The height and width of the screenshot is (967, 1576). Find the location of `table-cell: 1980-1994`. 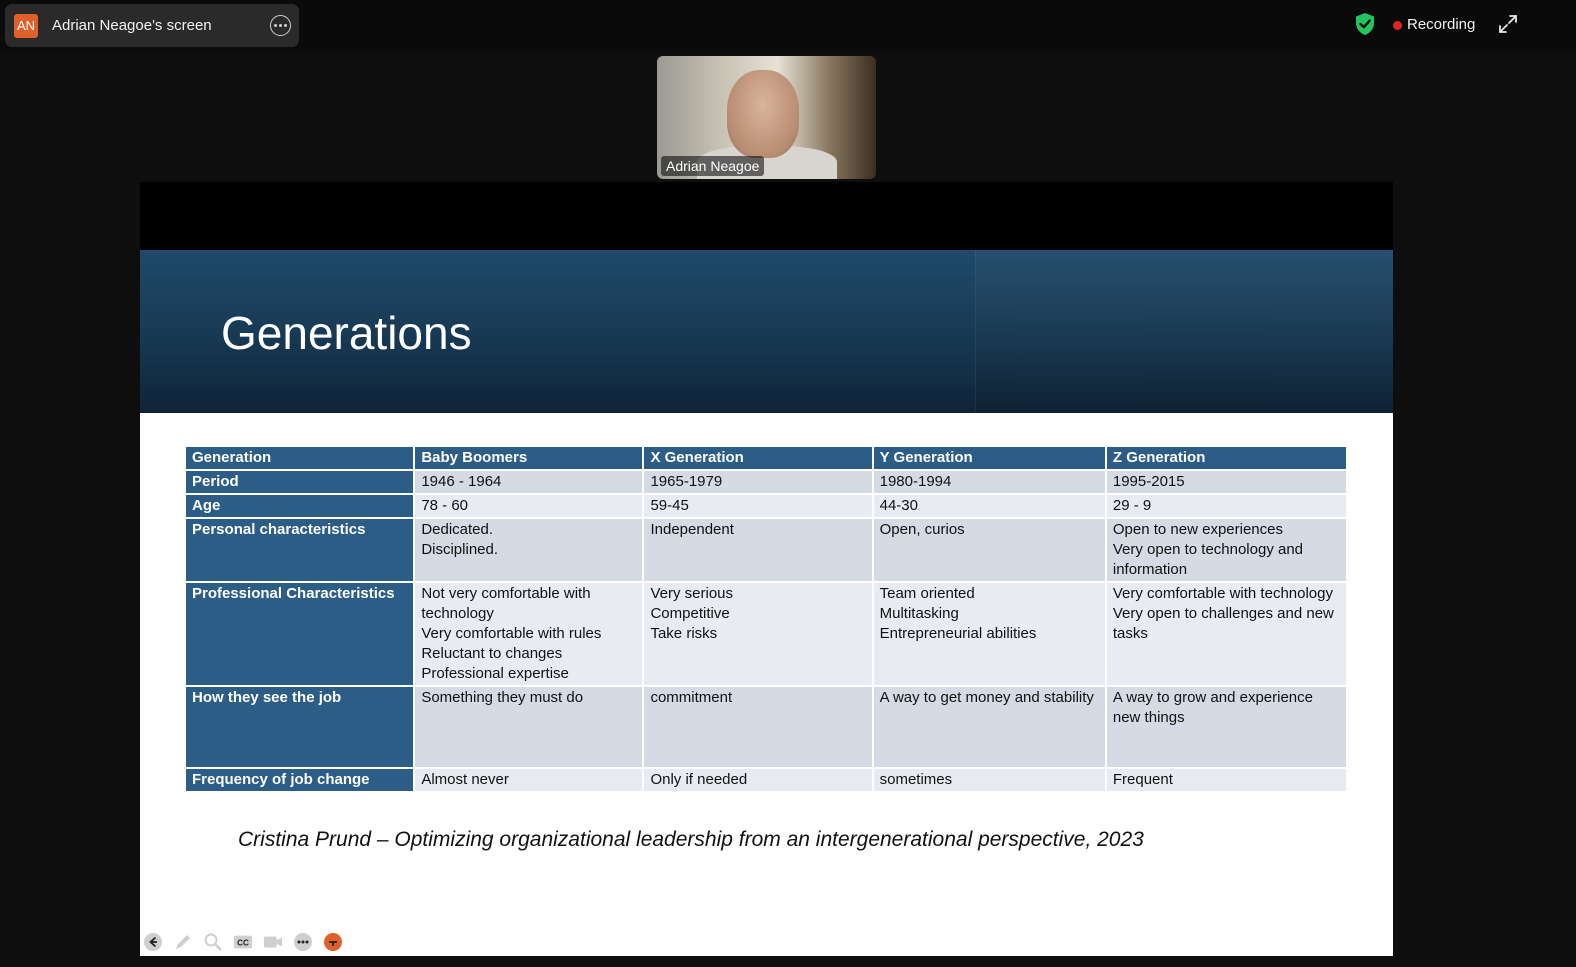

table-cell: 1980-1994 is located at coordinates (989, 482).